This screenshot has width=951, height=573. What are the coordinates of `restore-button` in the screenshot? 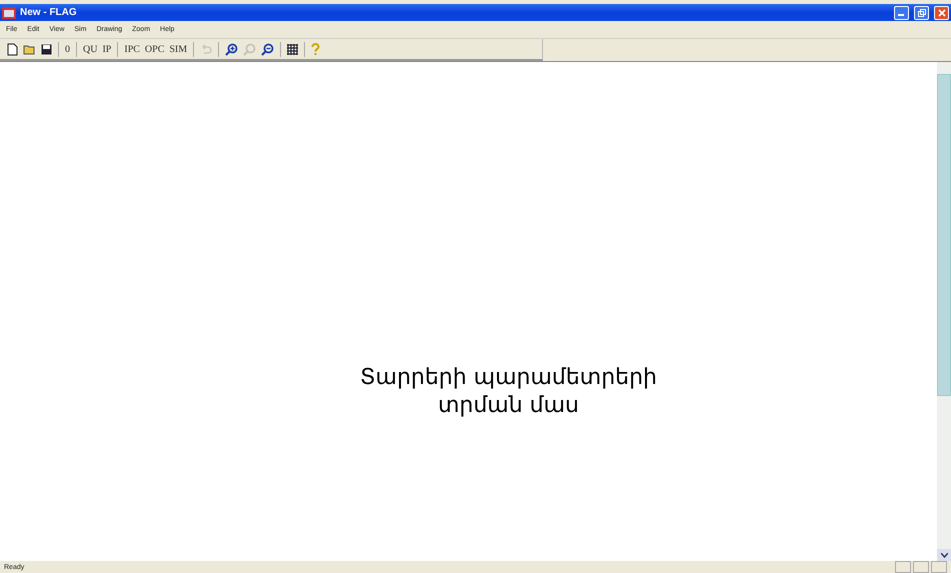 It's located at (921, 13).